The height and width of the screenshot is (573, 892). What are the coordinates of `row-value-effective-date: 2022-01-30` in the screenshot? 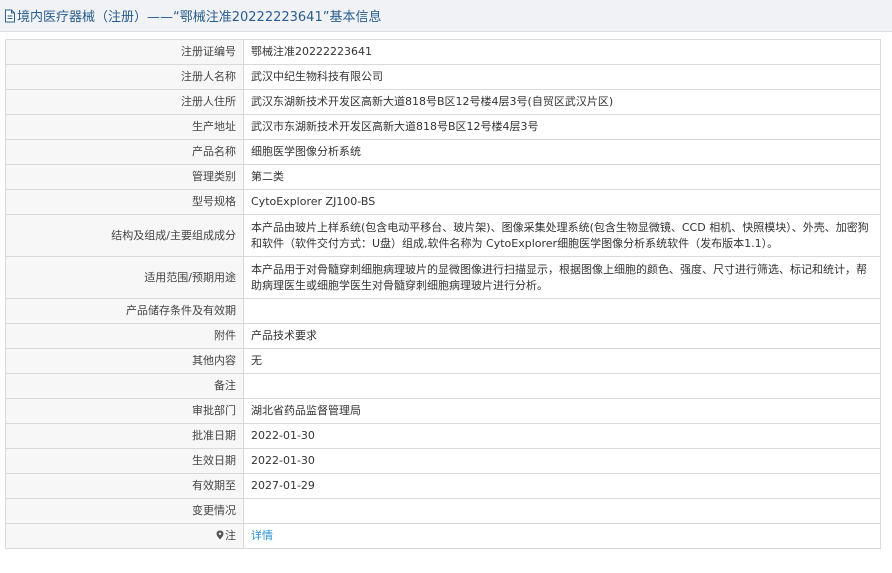 It's located at (562, 461).